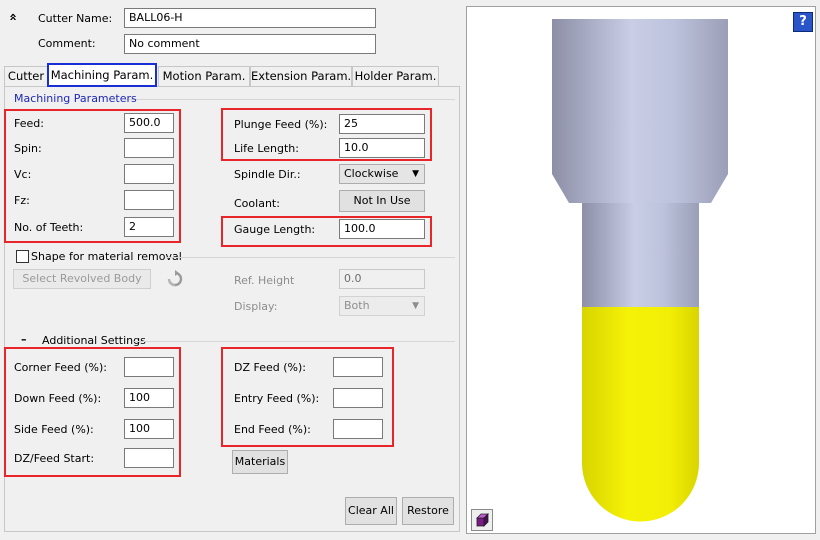  What do you see at coordinates (102, 75) in the screenshot?
I see `tab-machining-param: Machining Param.` at bounding box center [102, 75].